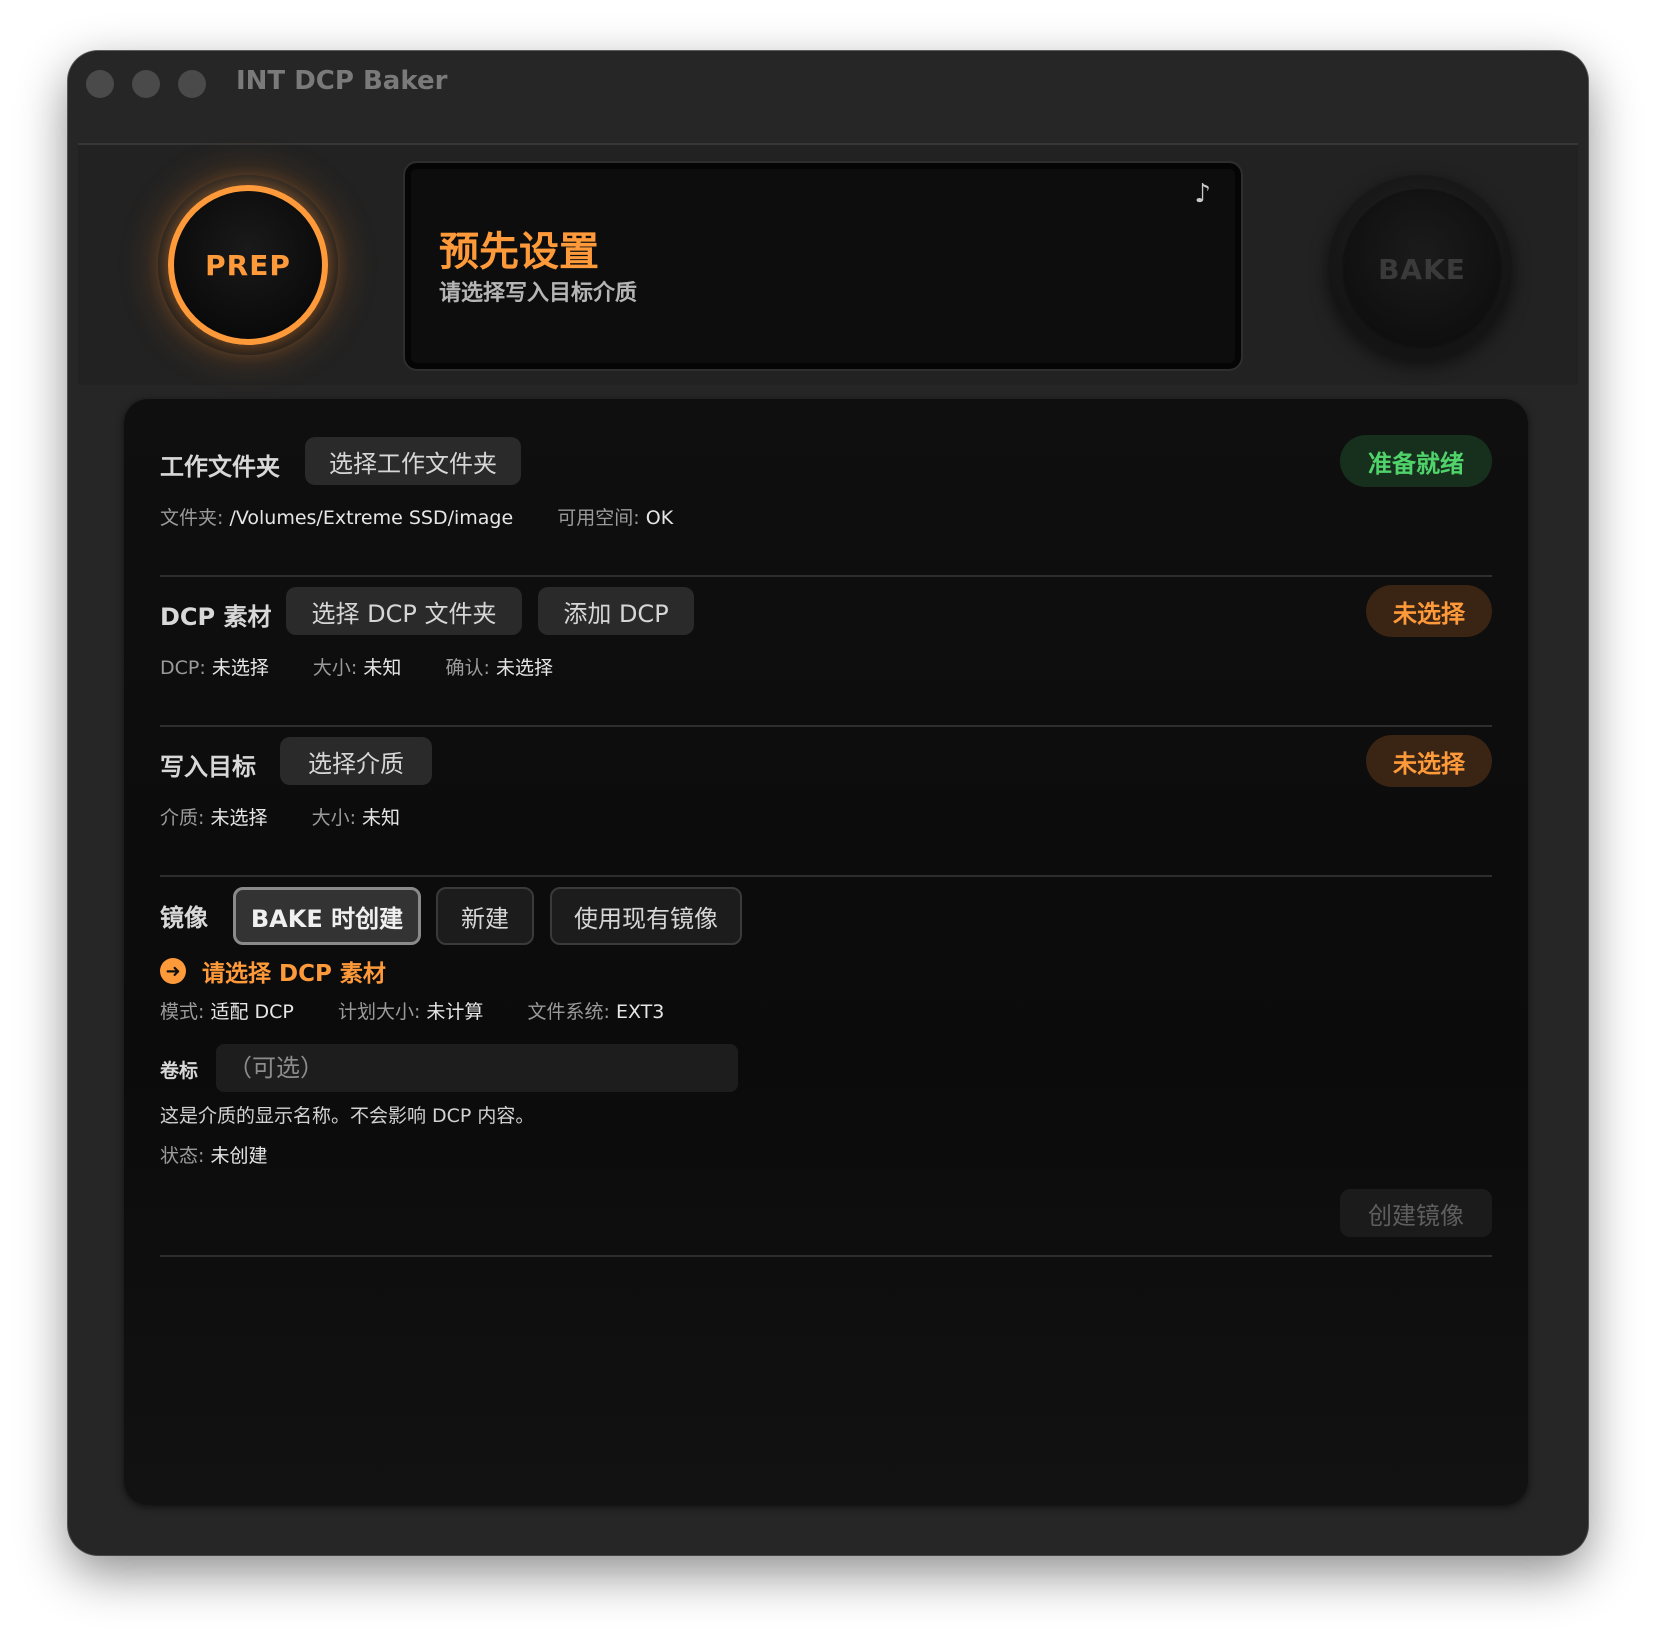 The width and height of the screenshot is (1656, 1640). Describe the element at coordinates (100, 84) in the screenshot. I see `close-window-button` at that location.